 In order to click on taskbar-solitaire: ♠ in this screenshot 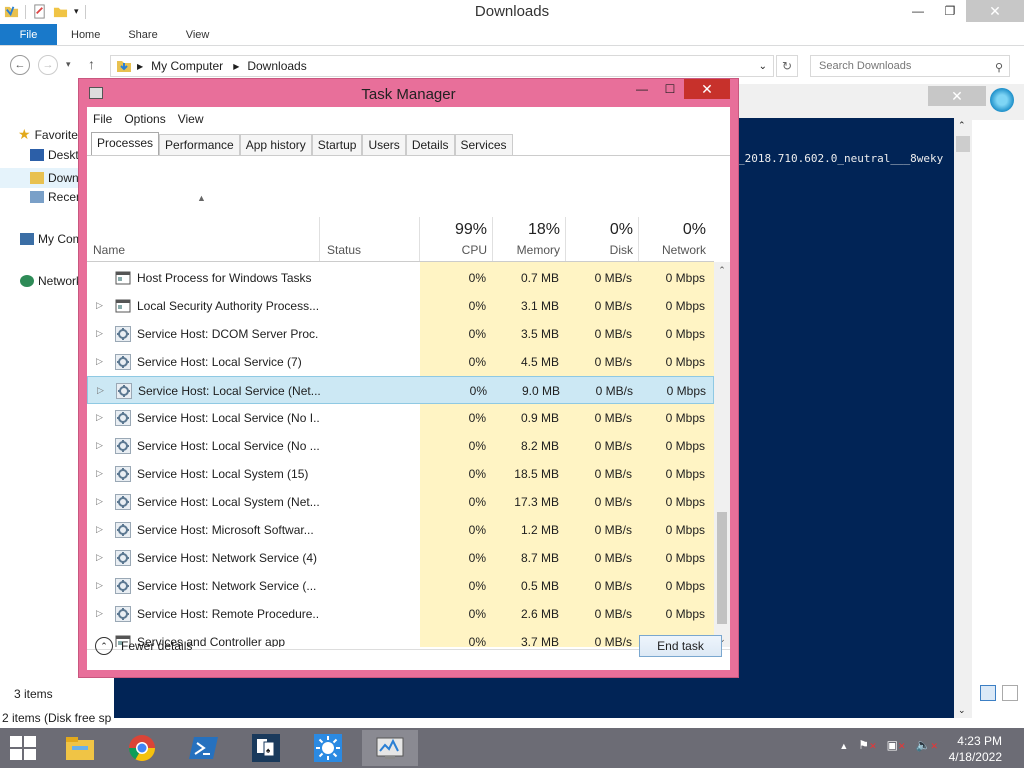, I will do `click(266, 748)`.